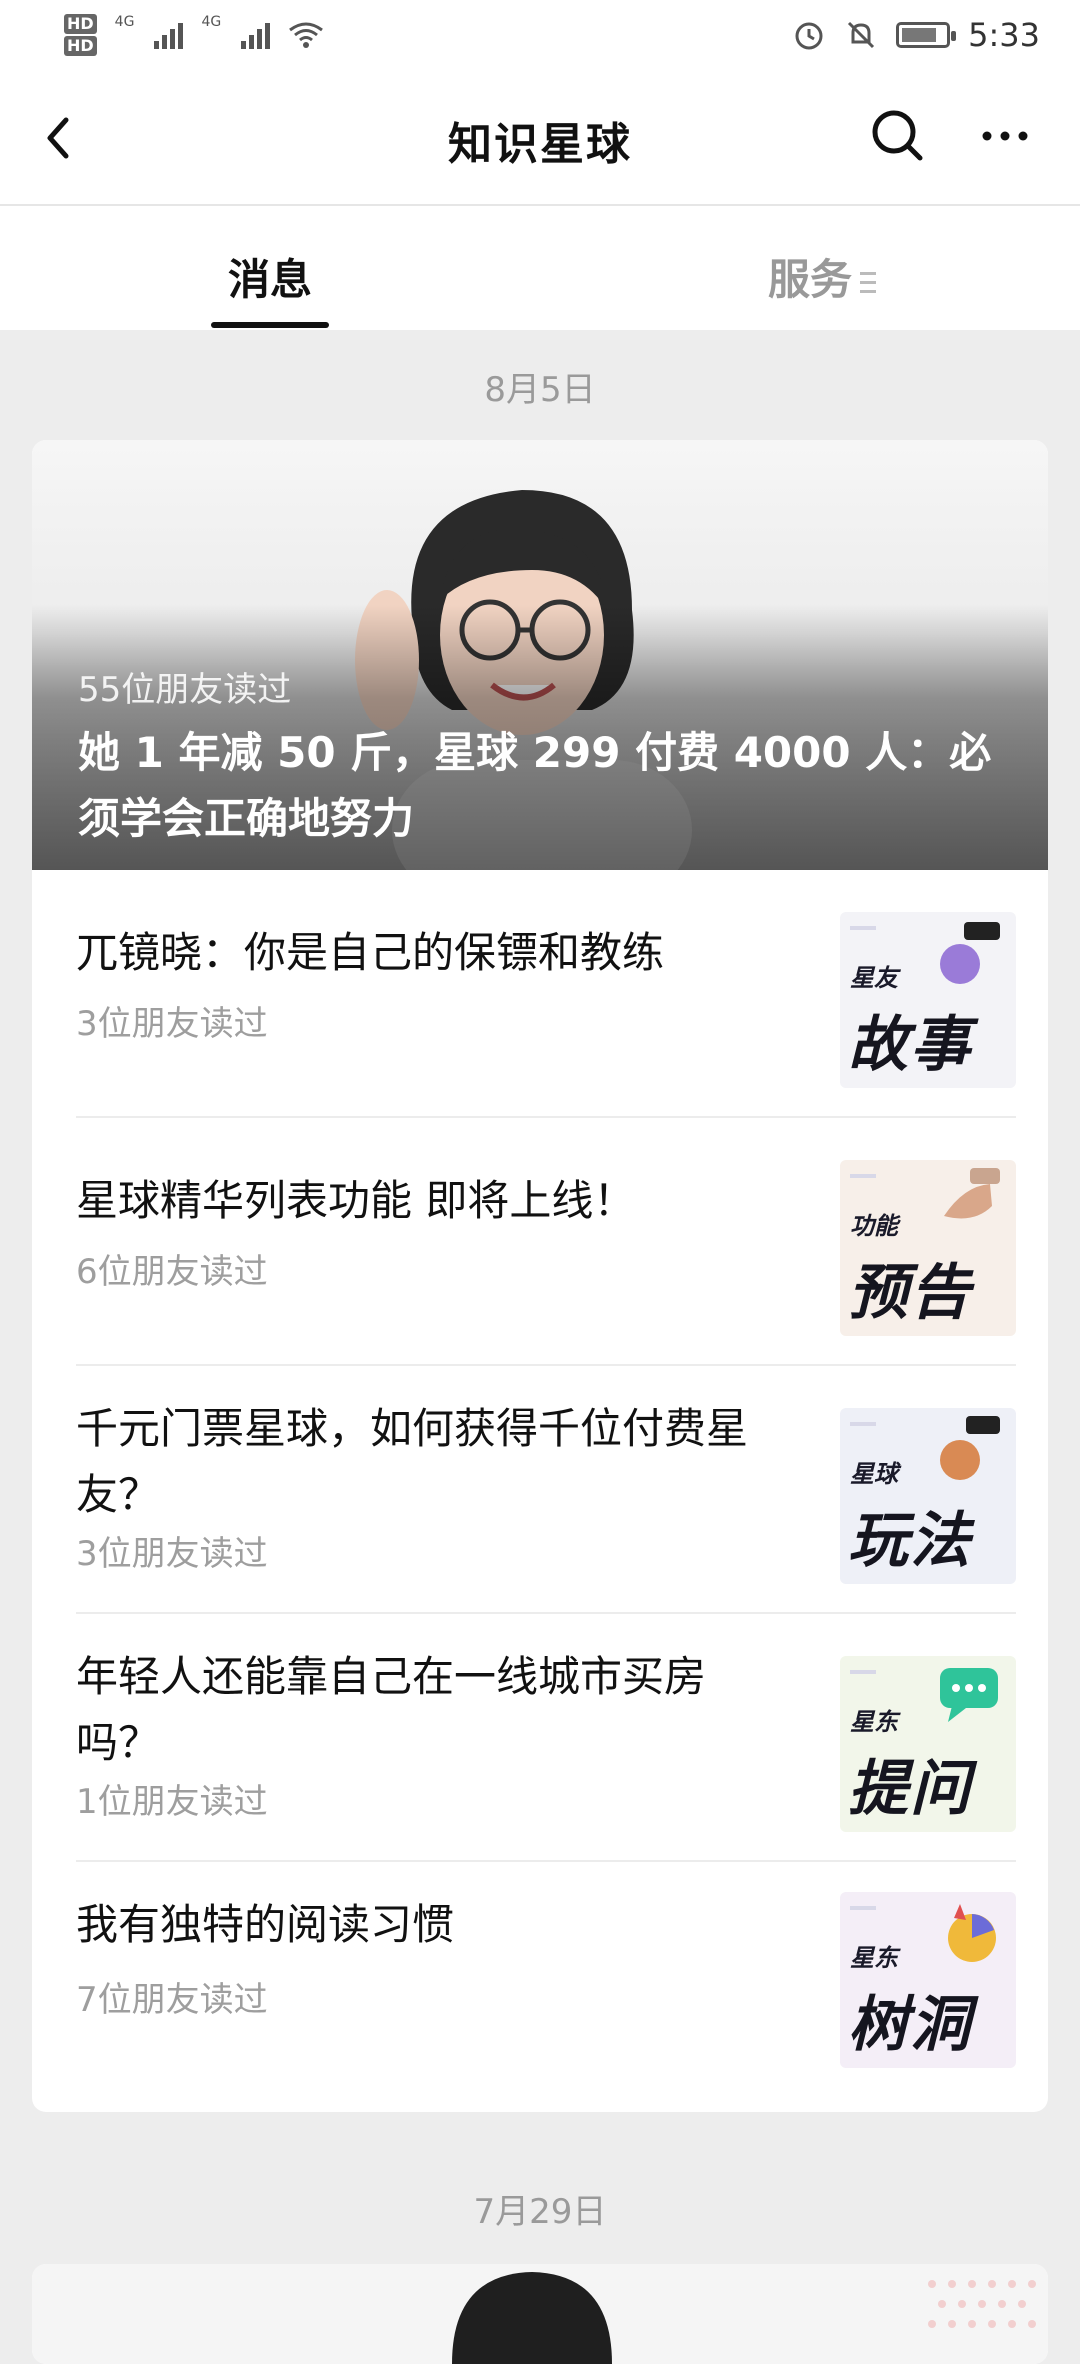 The width and height of the screenshot is (1080, 2364). I want to click on network-label: 4G, so click(124, 22).